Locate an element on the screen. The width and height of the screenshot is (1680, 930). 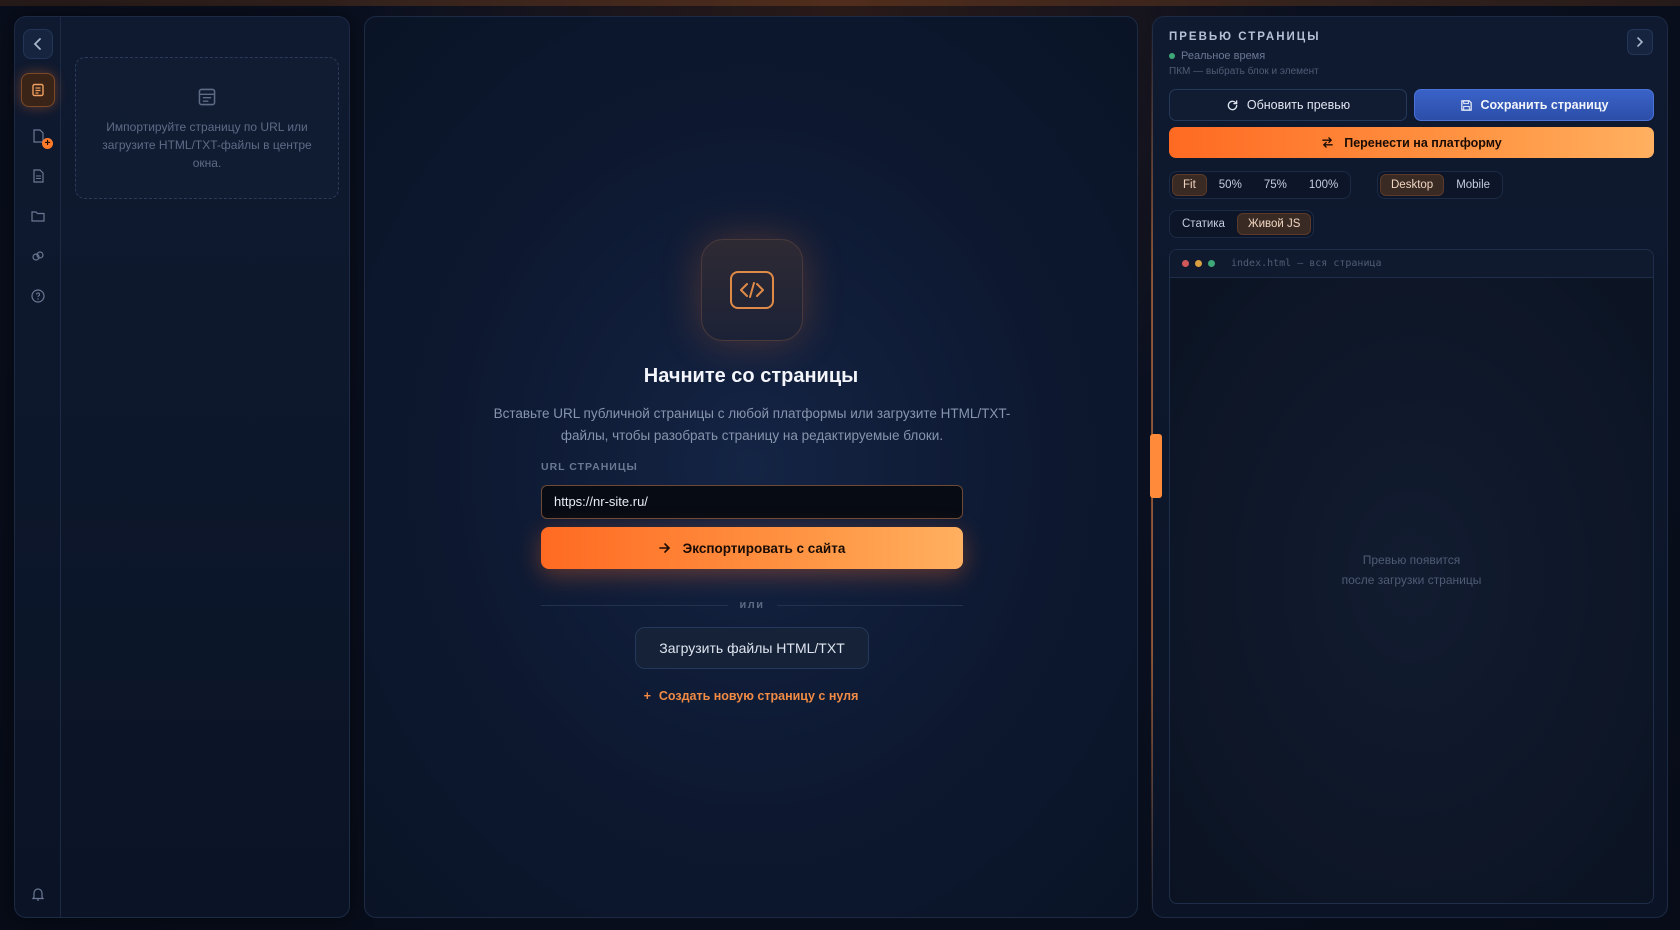
refresh-preview-button: Обновить превью is located at coordinates (1288, 105).